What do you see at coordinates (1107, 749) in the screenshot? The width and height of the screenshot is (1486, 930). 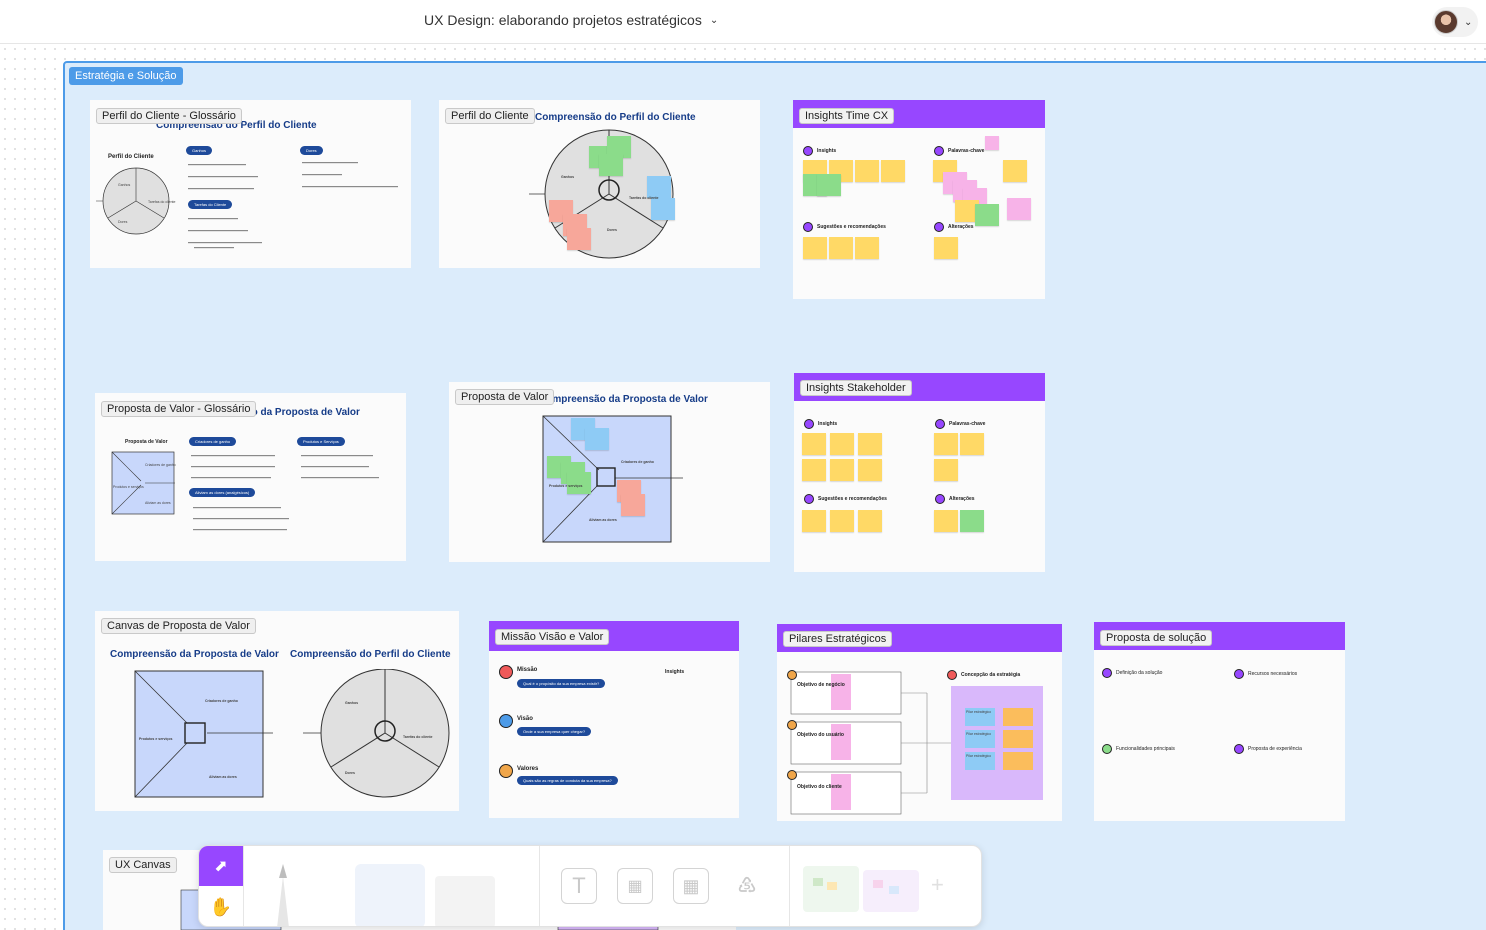 I see `features-icon` at bounding box center [1107, 749].